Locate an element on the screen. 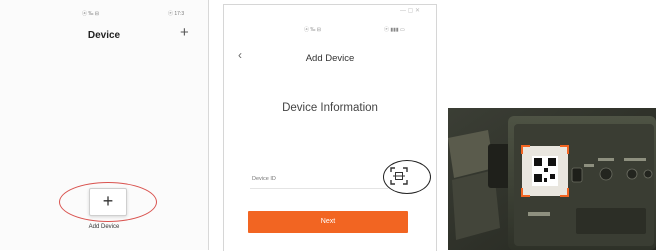 This screenshot has height=251, width=660. section-title: Device Information is located at coordinates (330, 108).